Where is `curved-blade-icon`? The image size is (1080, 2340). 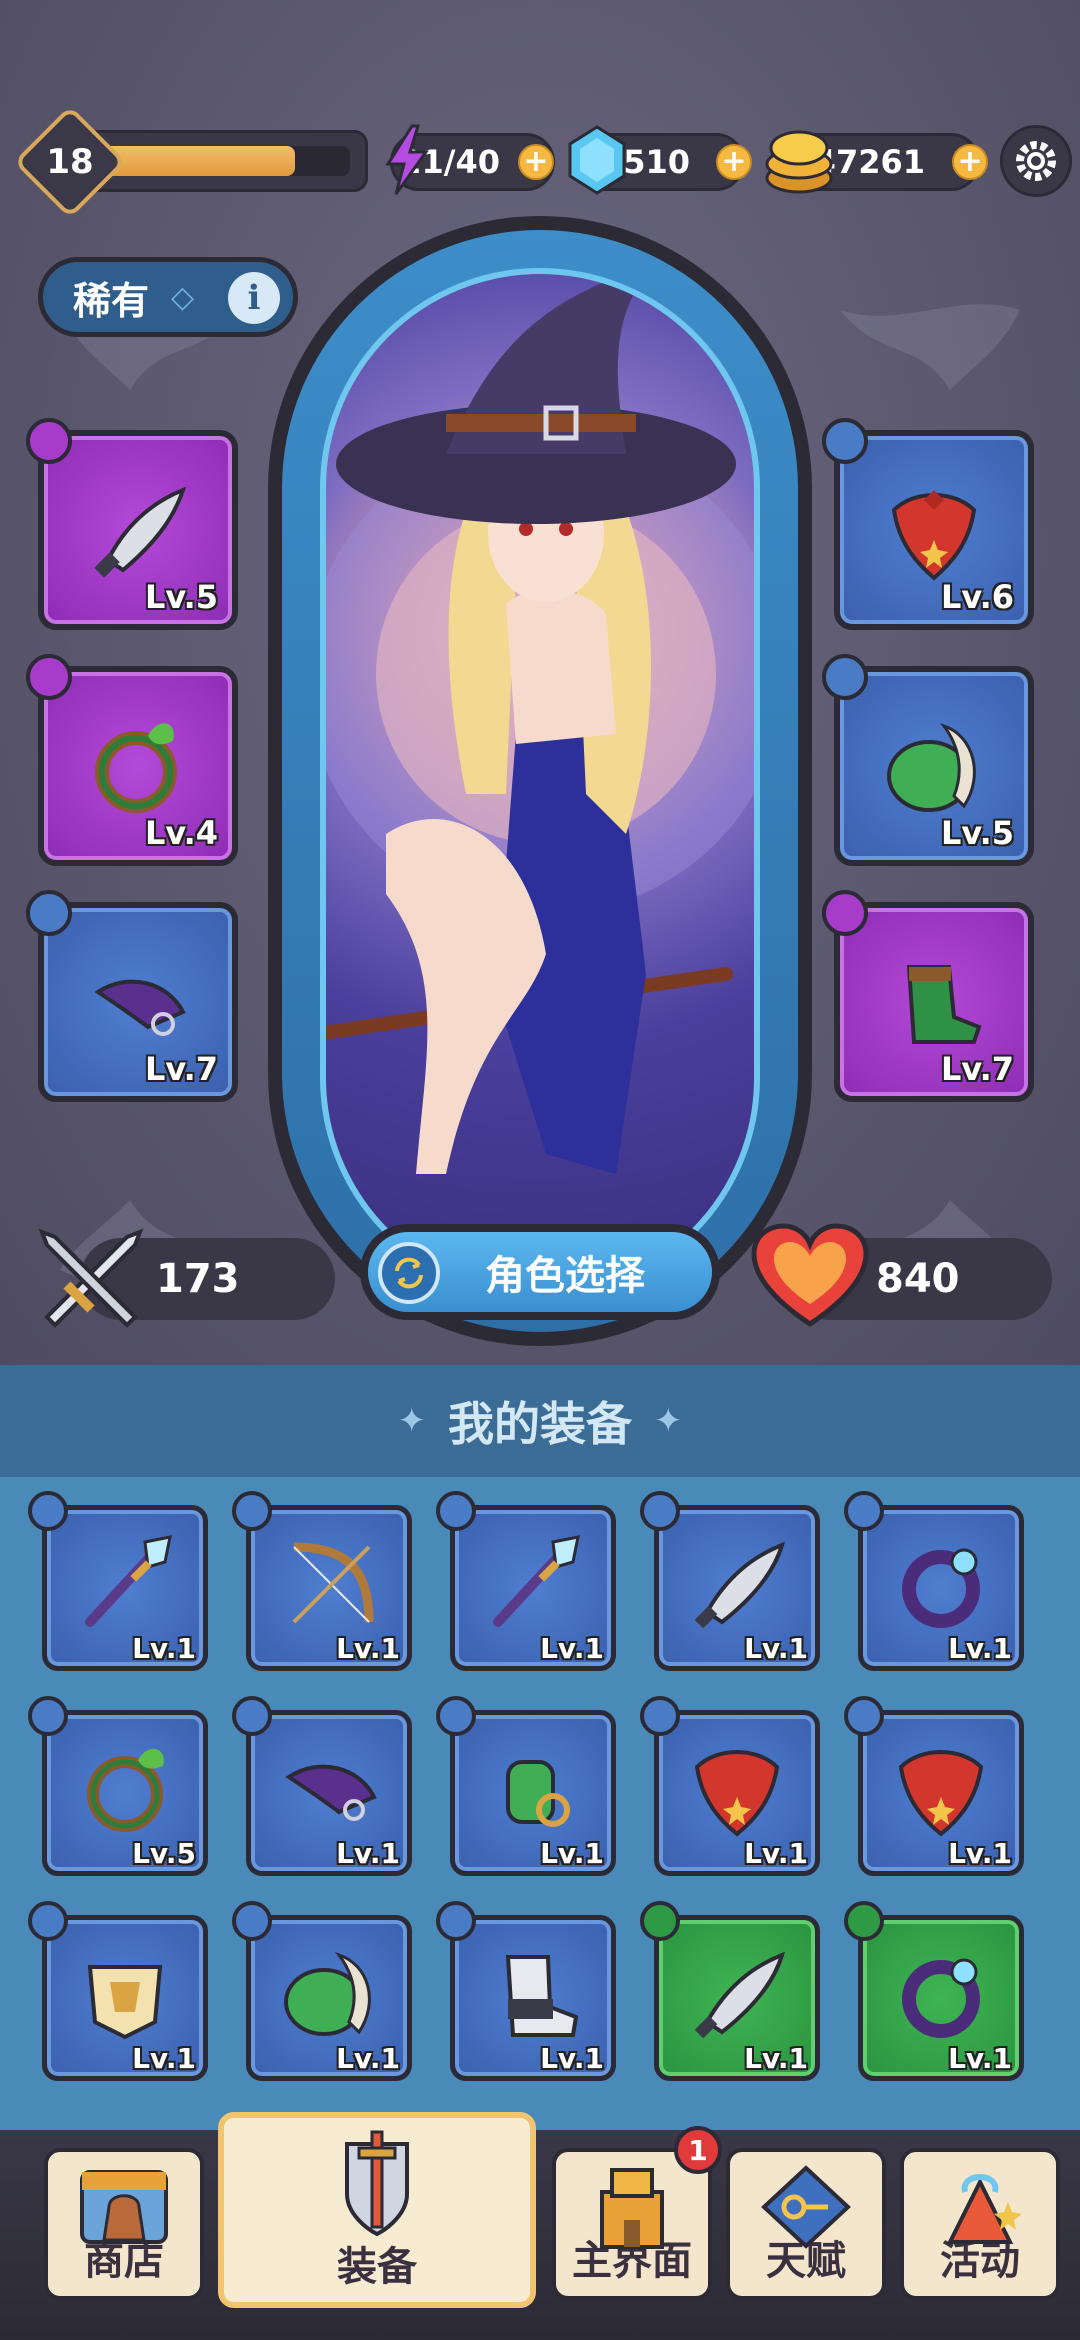 curved-blade-icon is located at coordinates (140, 532).